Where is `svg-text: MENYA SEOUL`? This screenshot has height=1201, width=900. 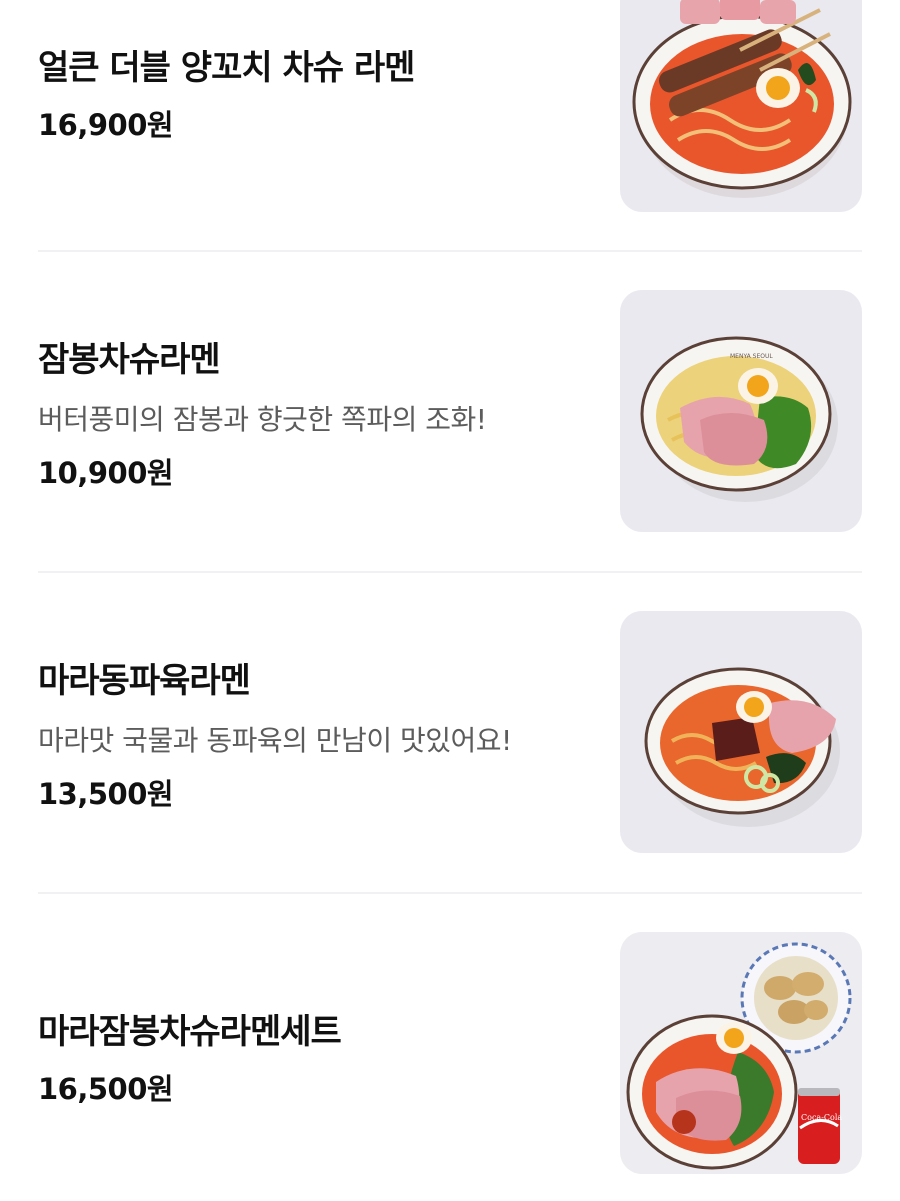 svg-text: MENYA SEOUL is located at coordinates (751, 356).